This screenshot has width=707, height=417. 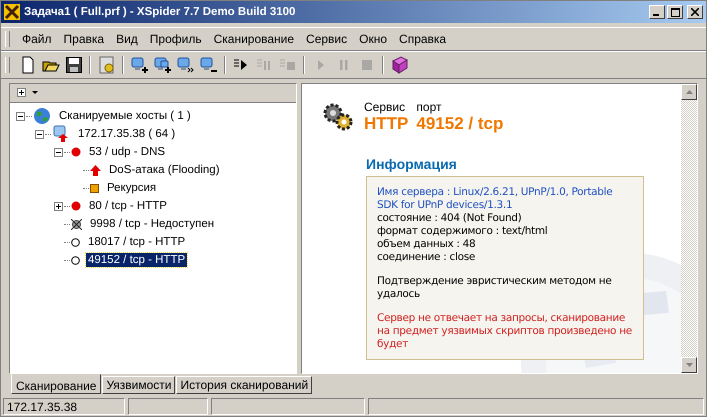 I want to click on expand-all-icon, so click(x=28, y=93).